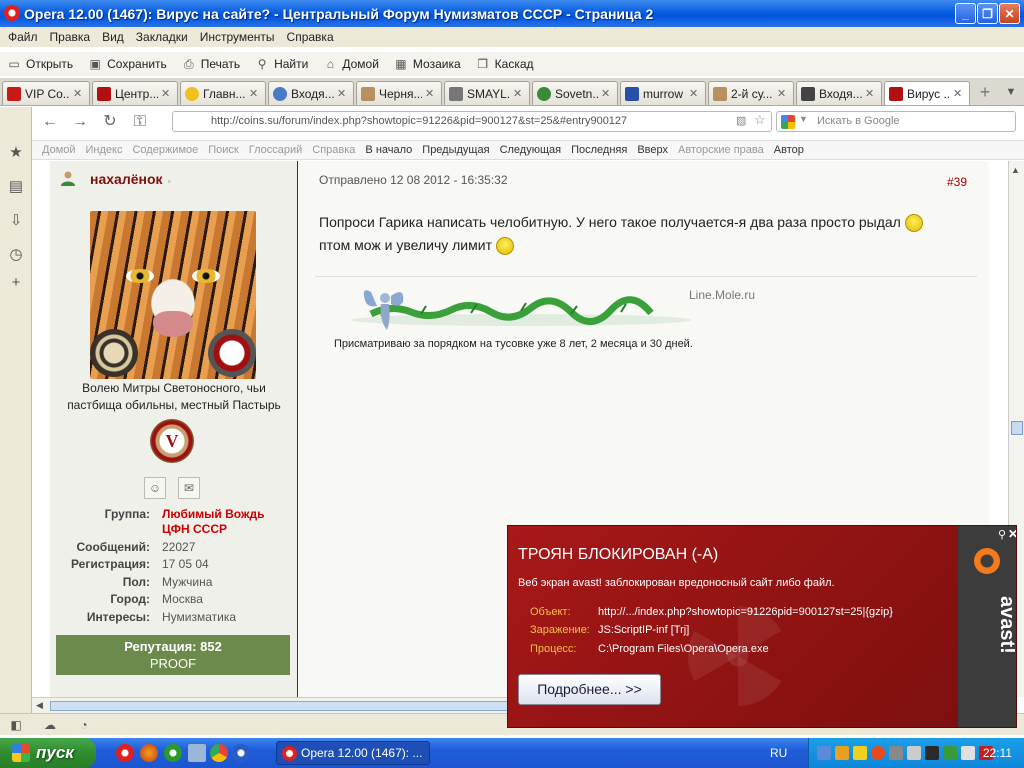  What do you see at coordinates (743, 121) in the screenshot?
I see `rss-icon: ▧` at bounding box center [743, 121].